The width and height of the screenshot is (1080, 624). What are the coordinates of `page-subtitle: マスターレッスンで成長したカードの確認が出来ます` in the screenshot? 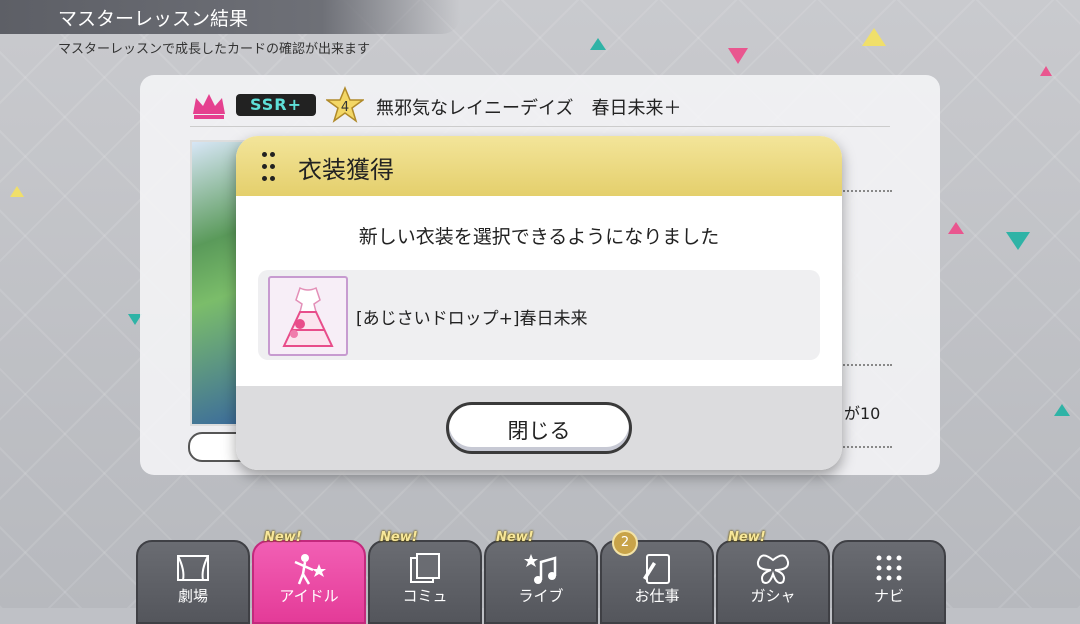 It's located at (214, 49).